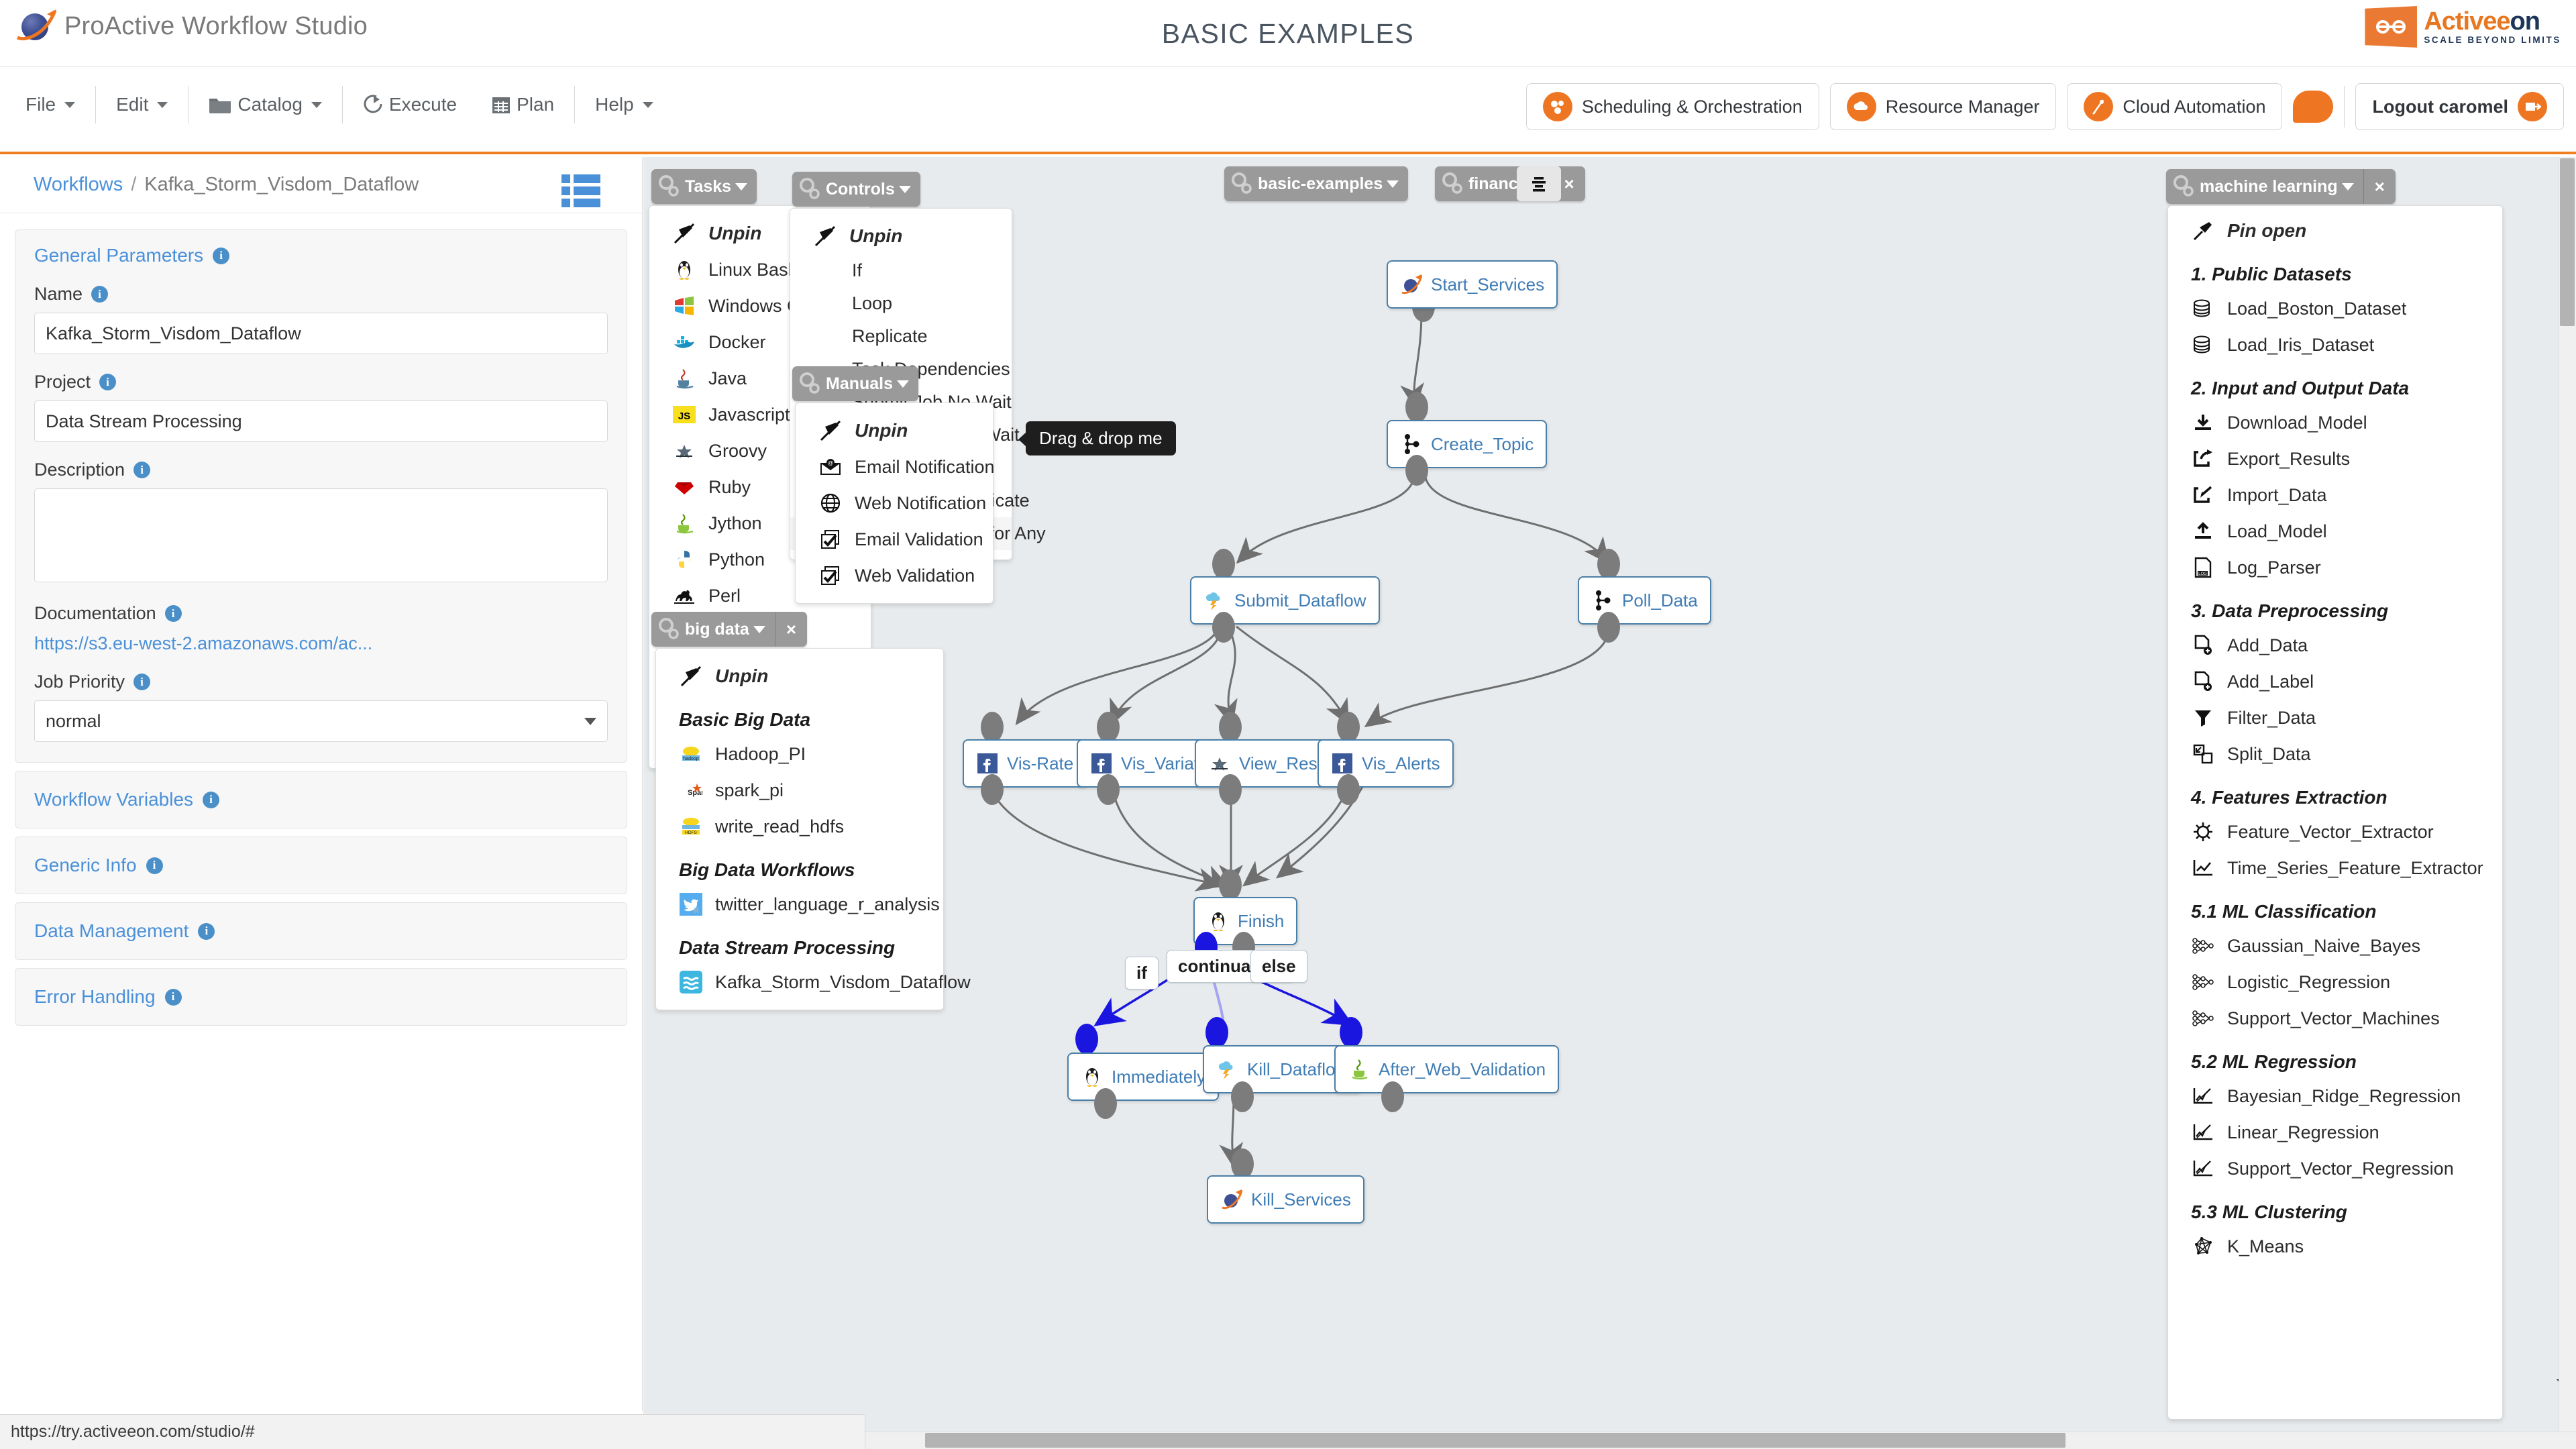 The height and width of the screenshot is (1449, 2576). Describe the element at coordinates (2567, 803) in the screenshot. I see `canvas-vertical-scrollbar` at that location.